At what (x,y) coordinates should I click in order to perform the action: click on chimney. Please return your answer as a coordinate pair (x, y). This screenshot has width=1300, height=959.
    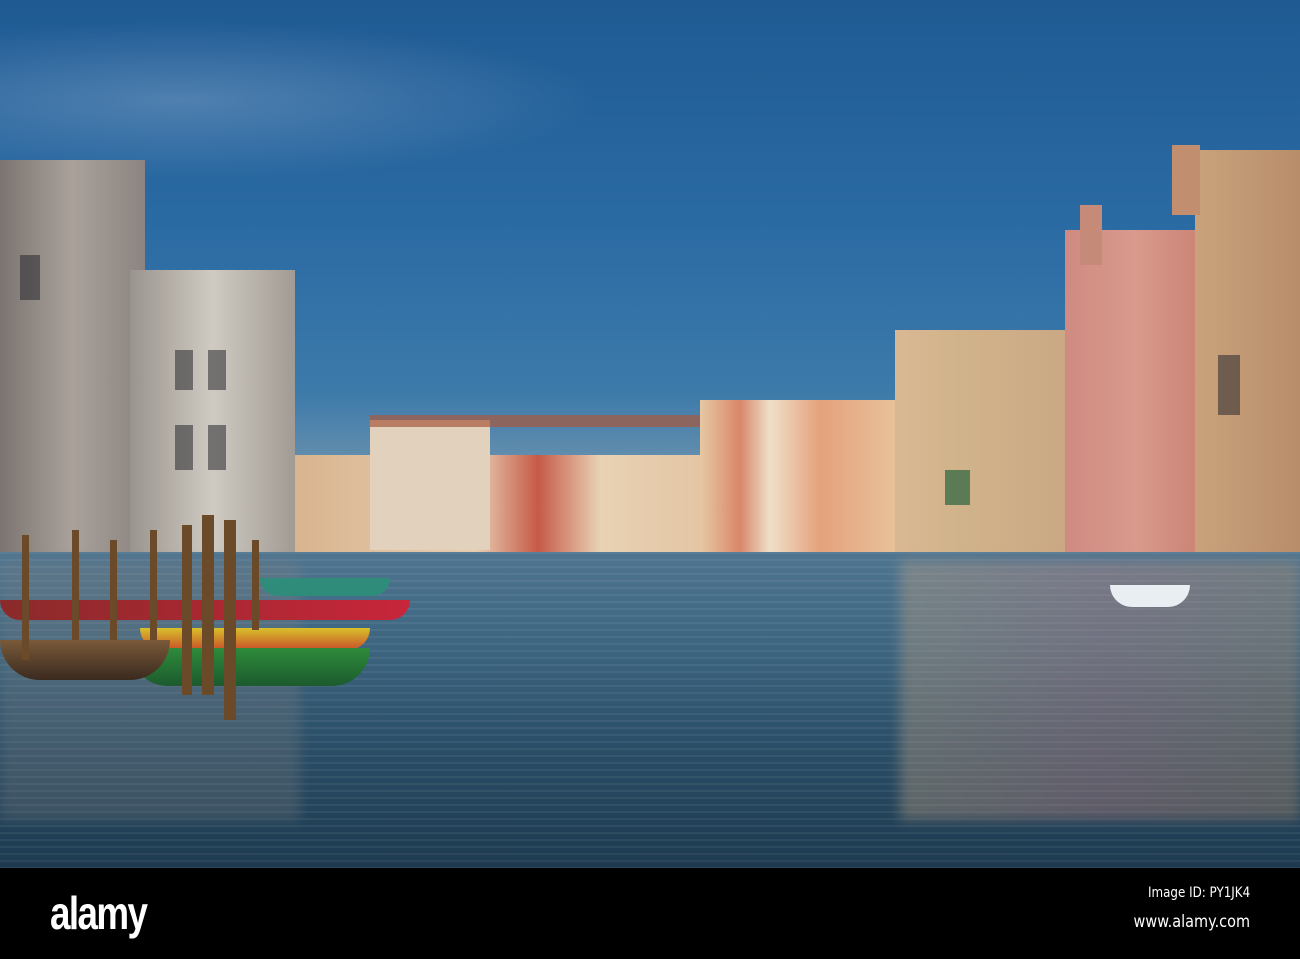
    Looking at the image, I should click on (1091, 235).